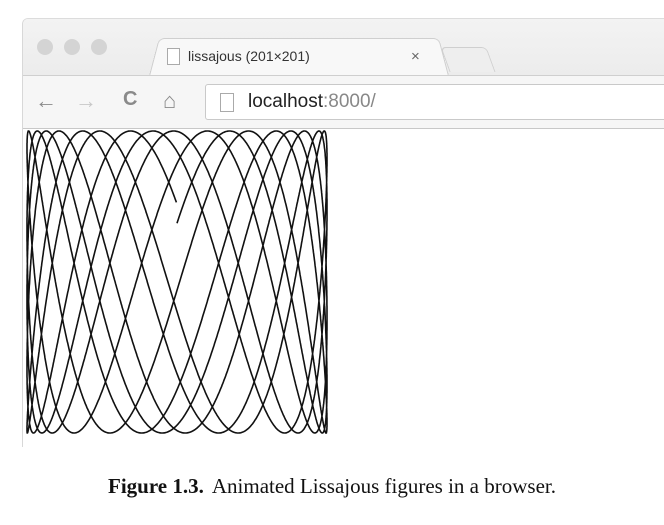  What do you see at coordinates (383, 486) in the screenshot?
I see `caption-text: Animated Lissajous figures in a browser.` at bounding box center [383, 486].